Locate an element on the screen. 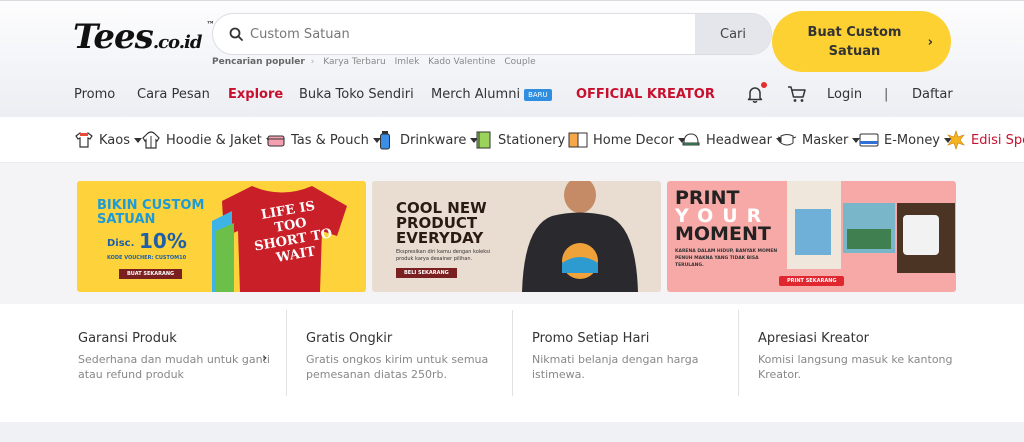 The height and width of the screenshot is (442, 1024). category-masker: Masker is located at coordinates (819, 140).